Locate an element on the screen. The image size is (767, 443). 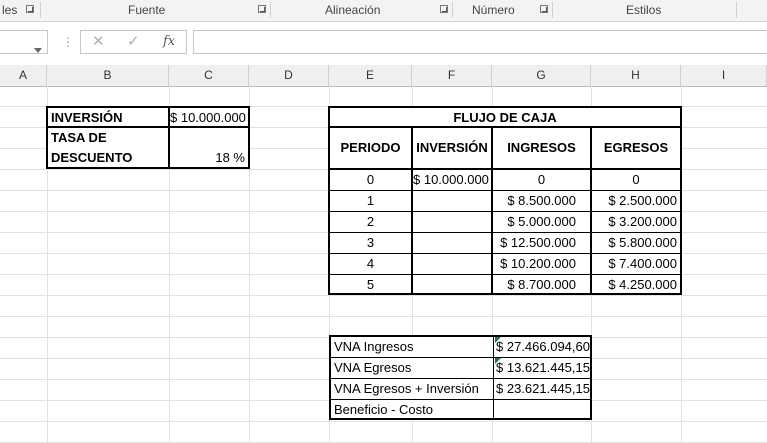
more-options-icon: ⋮ is located at coordinates (68, 42).